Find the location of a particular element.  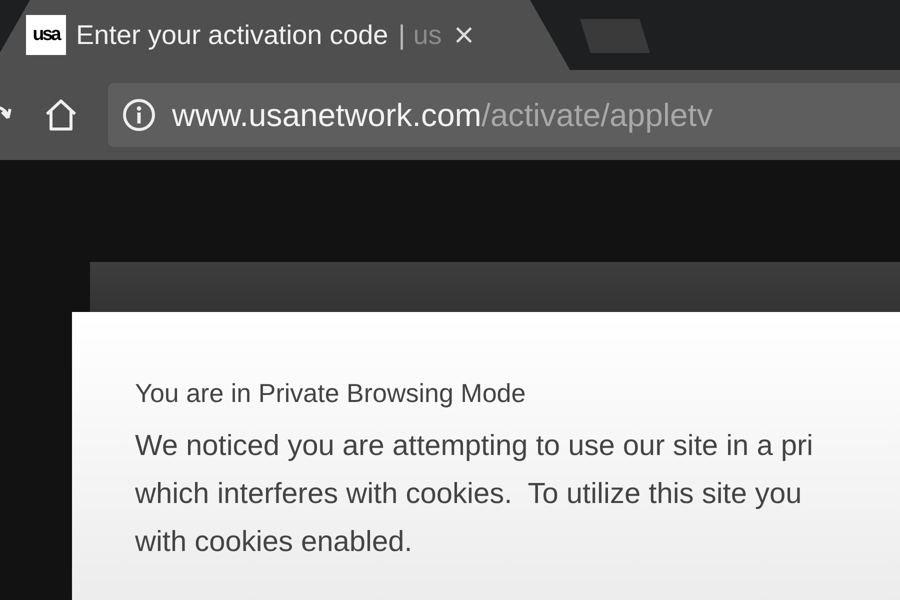

address-bar: www.usanetwork.com/activate/appletv is located at coordinates (504, 115).